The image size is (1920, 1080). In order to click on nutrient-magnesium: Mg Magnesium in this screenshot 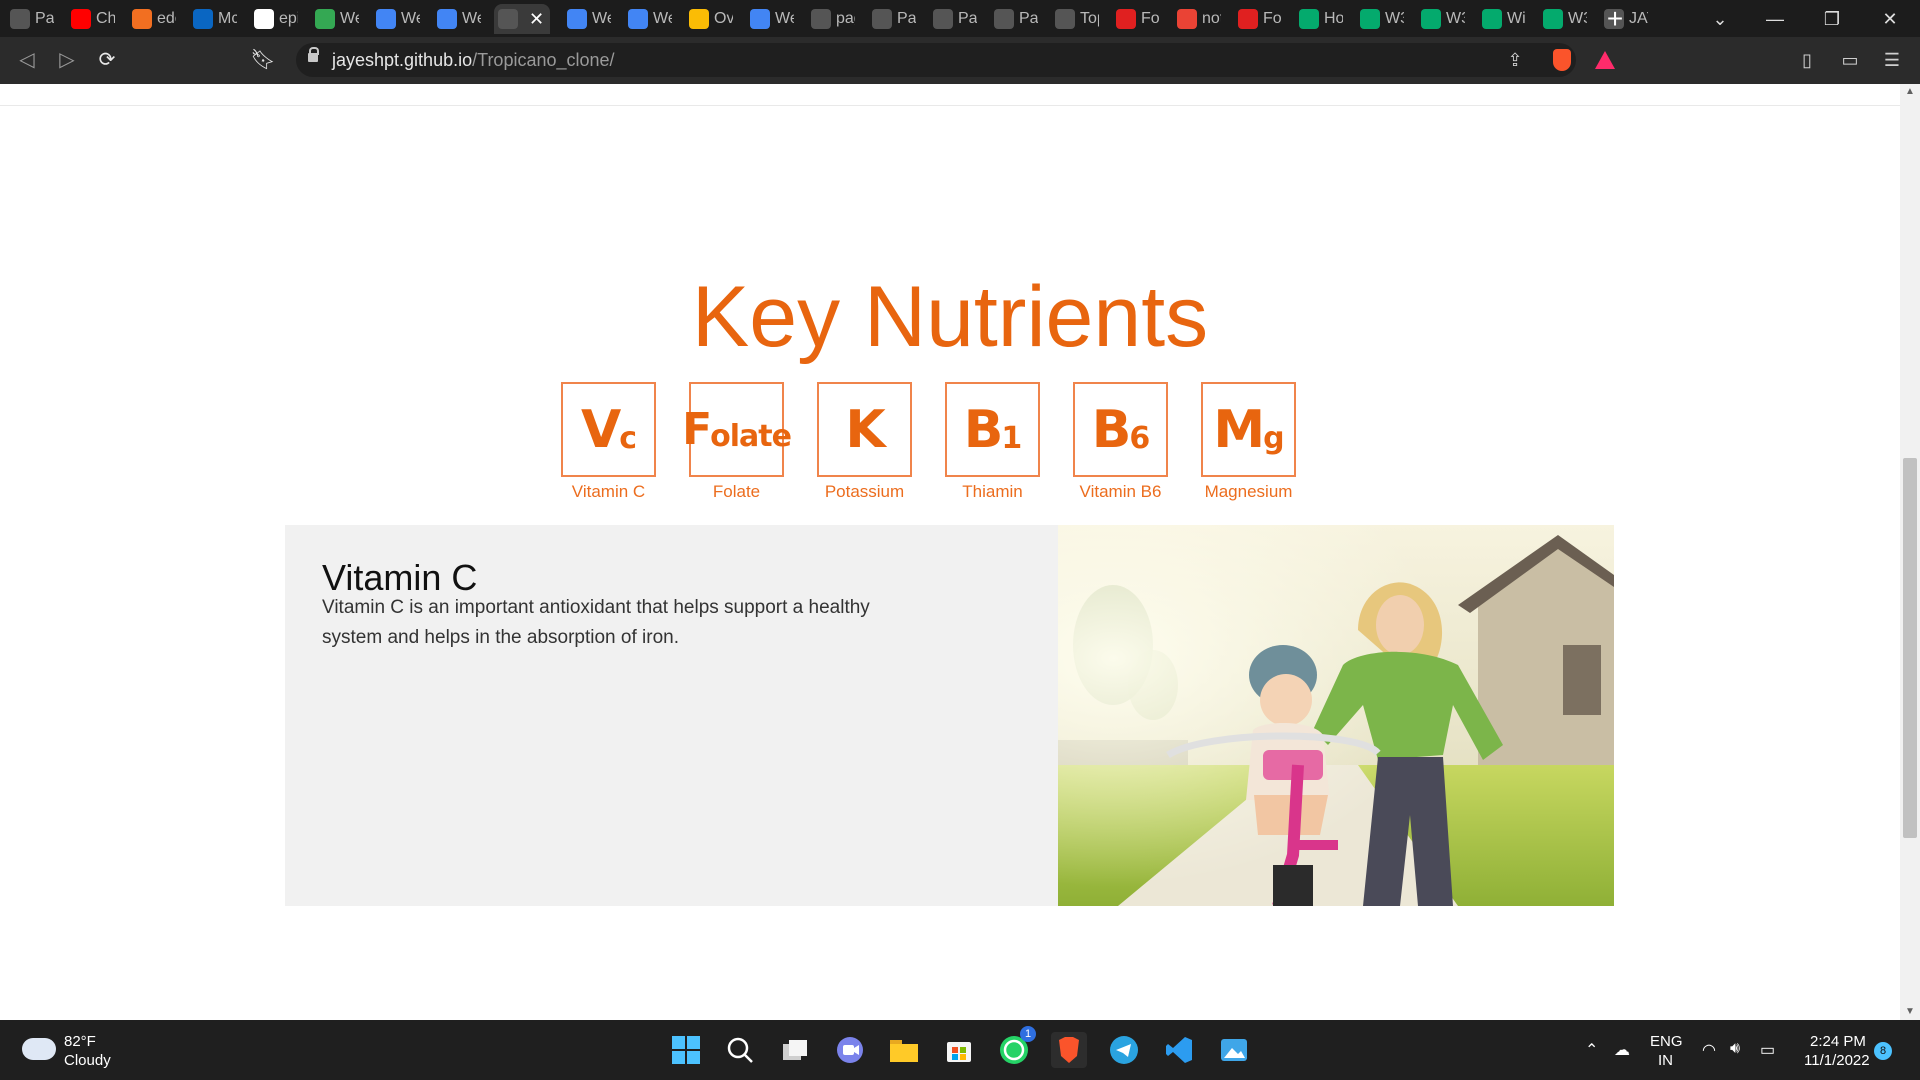, I will do `click(1248, 442)`.